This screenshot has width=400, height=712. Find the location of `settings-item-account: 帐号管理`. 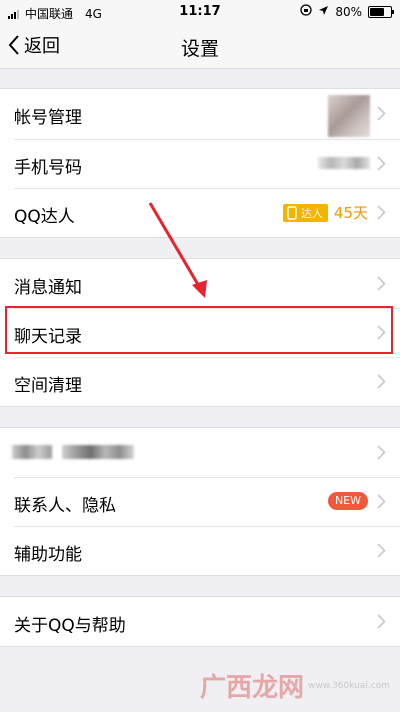

settings-item-account: 帐号管理 is located at coordinates (200, 114).